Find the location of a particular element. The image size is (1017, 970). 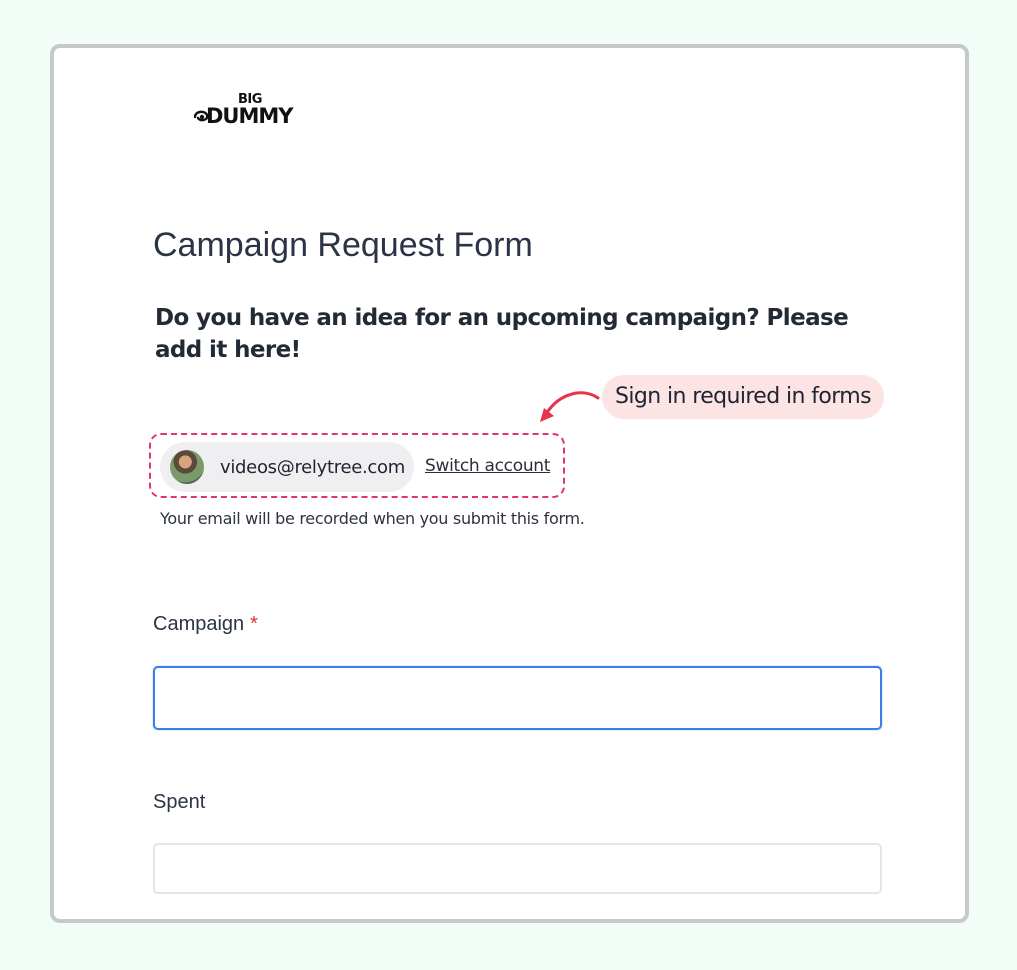

spent-label-text: Spent is located at coordinates (179, 802).